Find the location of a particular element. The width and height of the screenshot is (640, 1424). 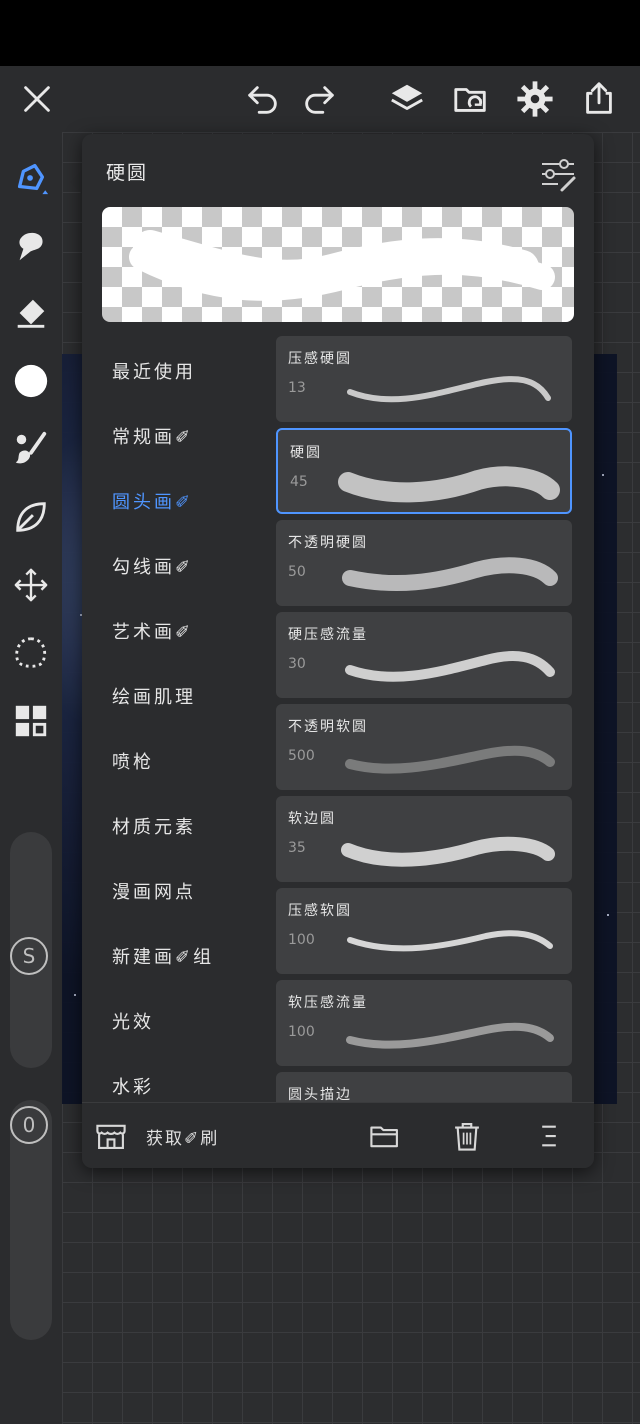

leaf-icon is located at coordinates (31, 517).